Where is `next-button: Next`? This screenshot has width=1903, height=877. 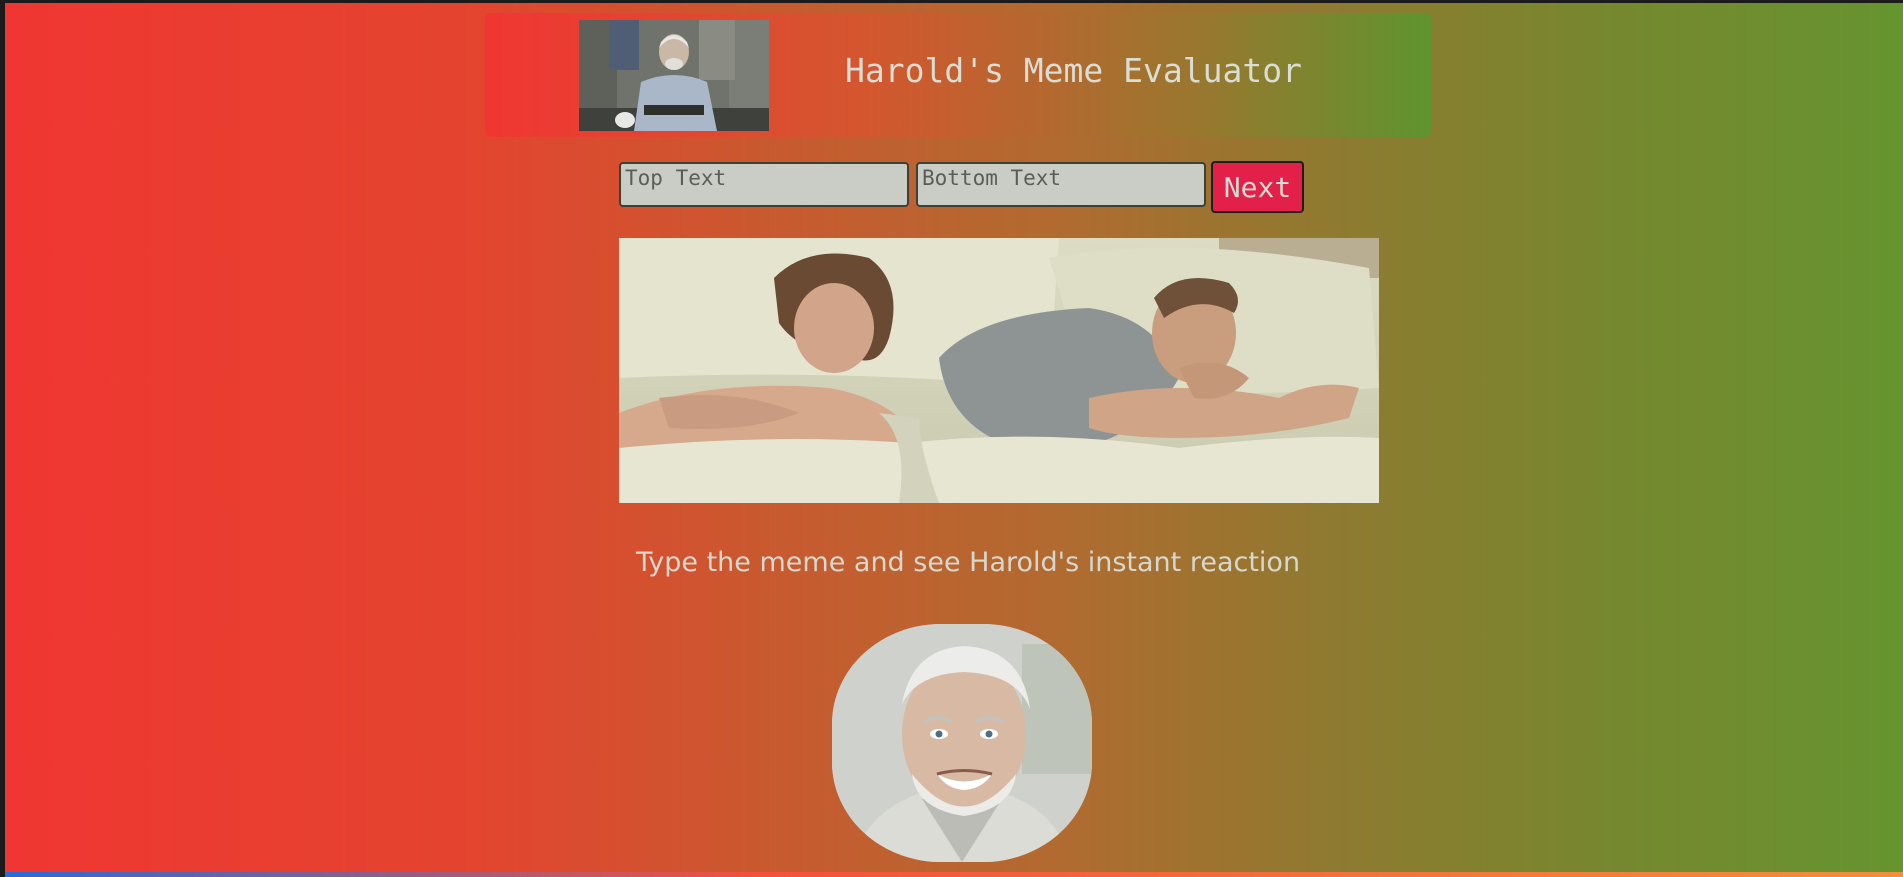
next-button: Next is located at coordinates (1257, 187).